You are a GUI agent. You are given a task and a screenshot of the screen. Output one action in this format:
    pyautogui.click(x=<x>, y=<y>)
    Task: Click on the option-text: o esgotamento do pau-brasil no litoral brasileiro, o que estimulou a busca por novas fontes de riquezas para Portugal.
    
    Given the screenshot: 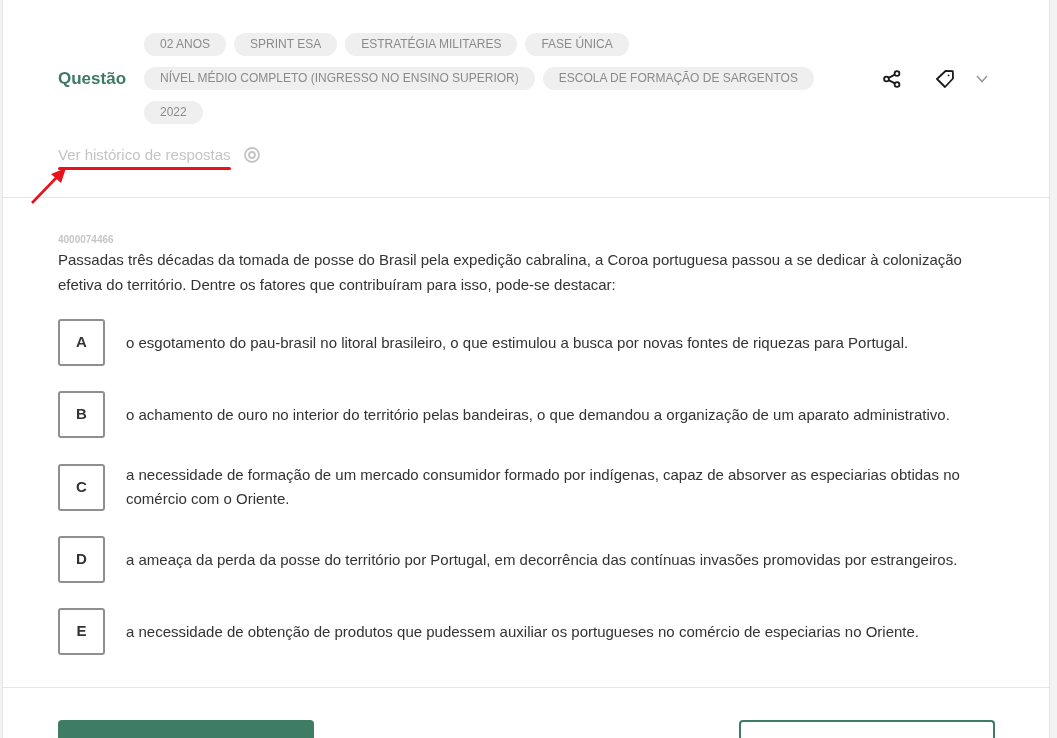 What is the action you would take?
    pyautogui.click(x=517, y=342)
    